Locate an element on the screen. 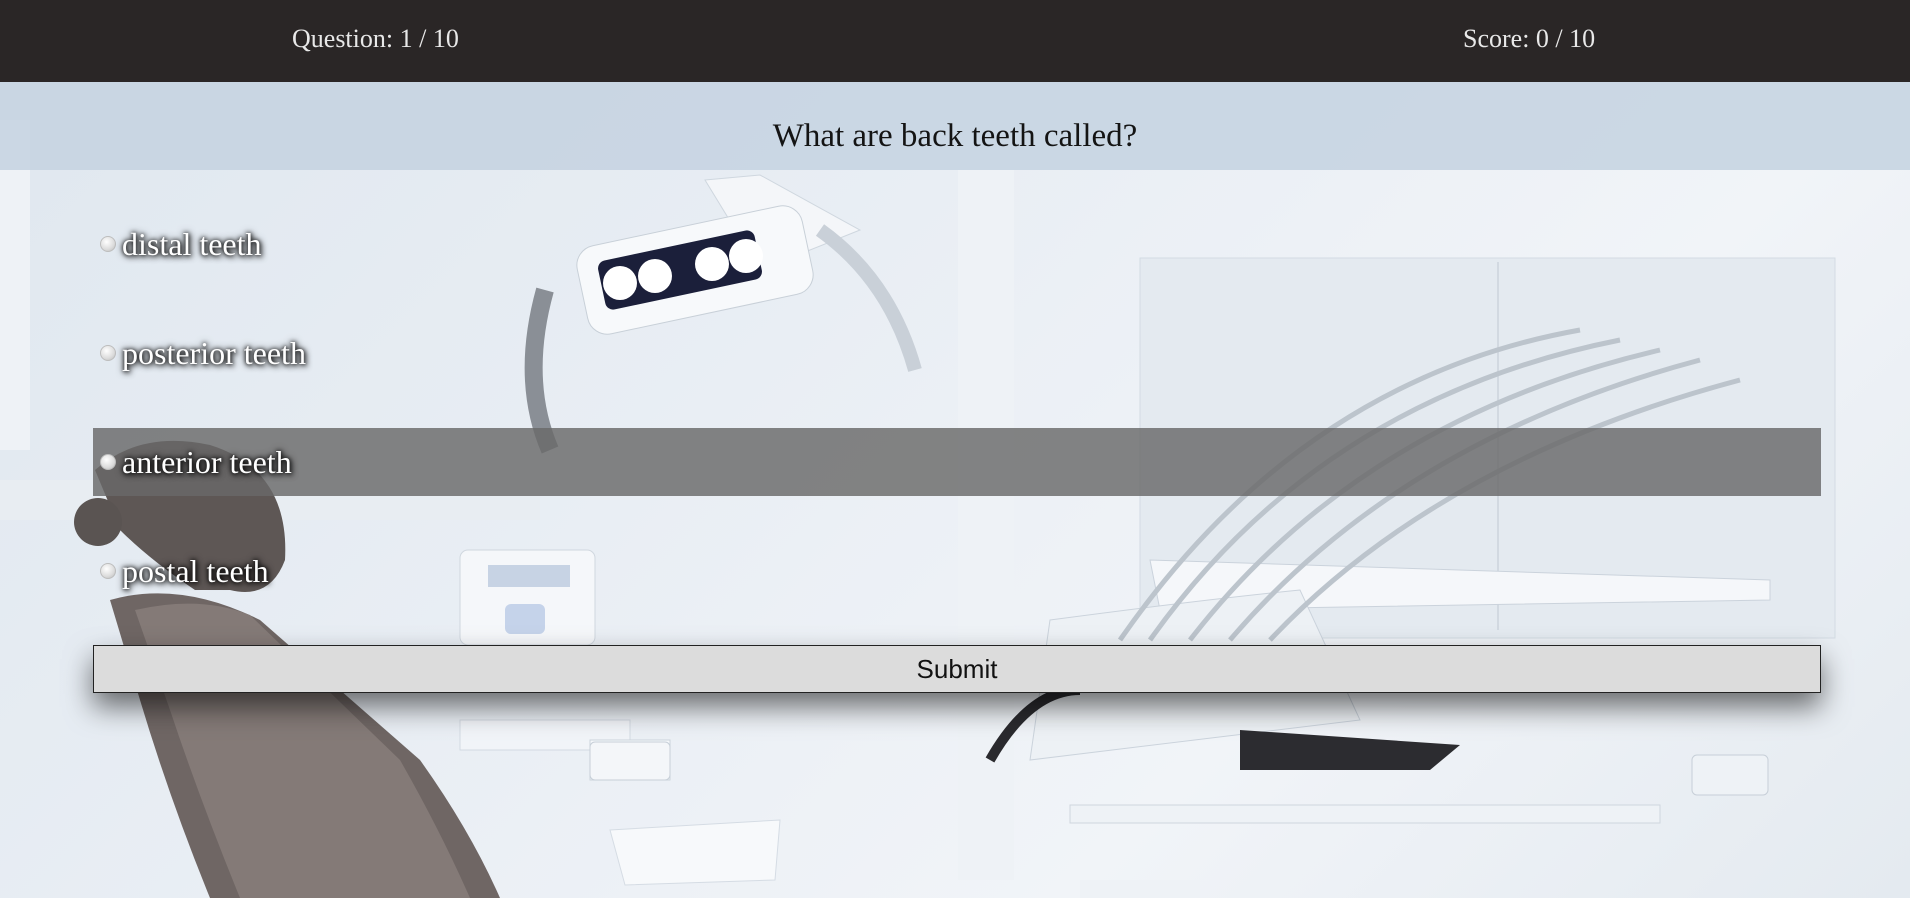 The width and height of the screenshot is (1910, 898). score-display: Score: 0 / 10 is located at coordinates (1529, 38).